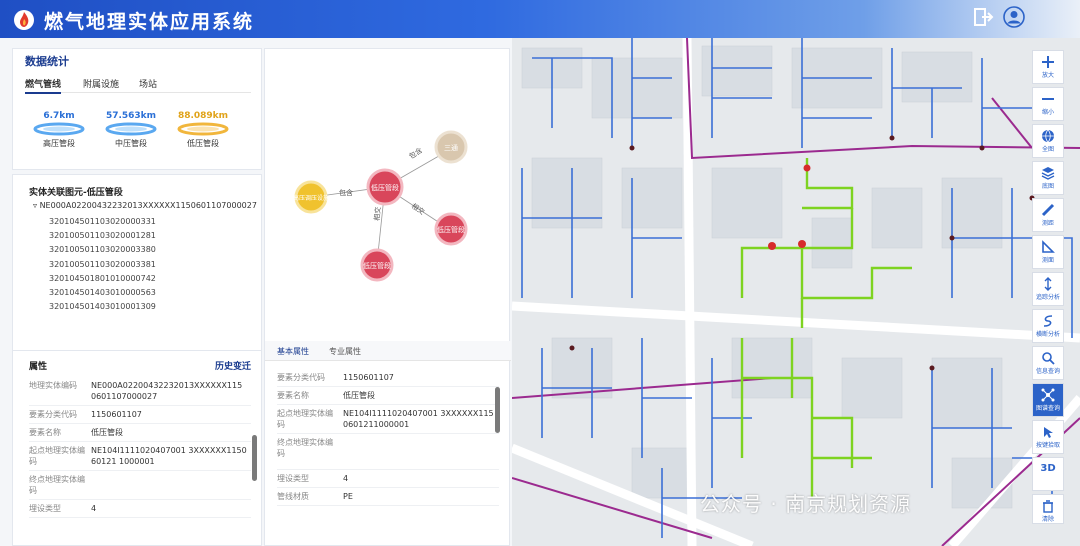 The height and width of the screenshot is (546, 1080). I want to click on tab-facilities: 附属设施, so click(101, 83).